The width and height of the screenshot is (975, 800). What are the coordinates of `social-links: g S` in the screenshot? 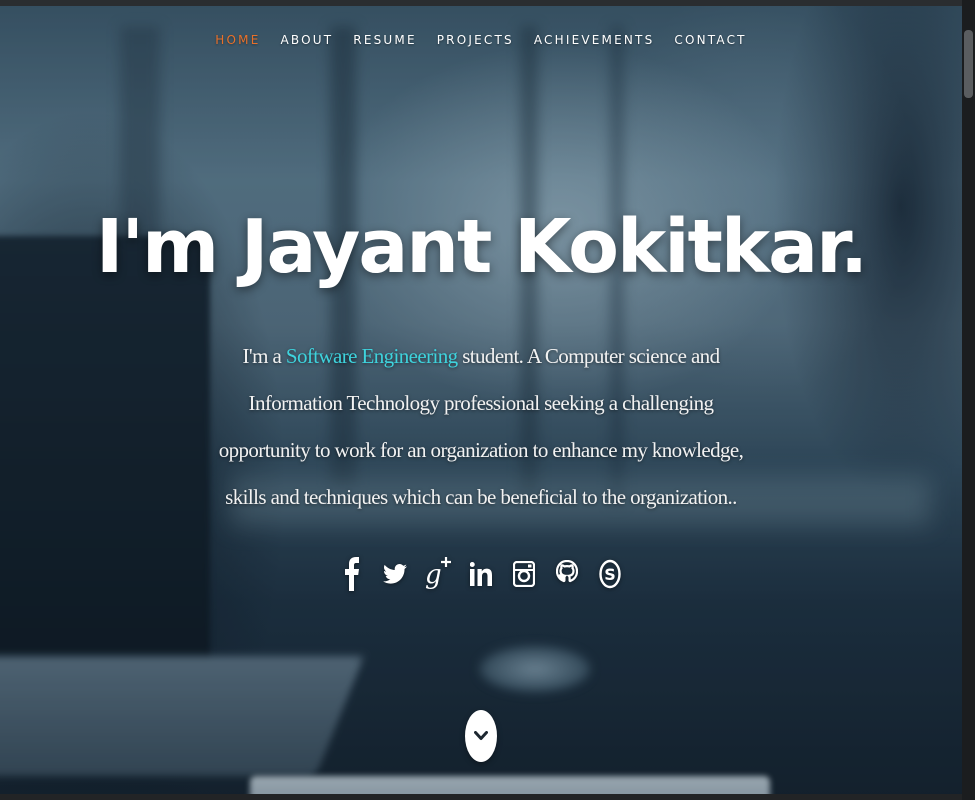 It's located at (481, 574).